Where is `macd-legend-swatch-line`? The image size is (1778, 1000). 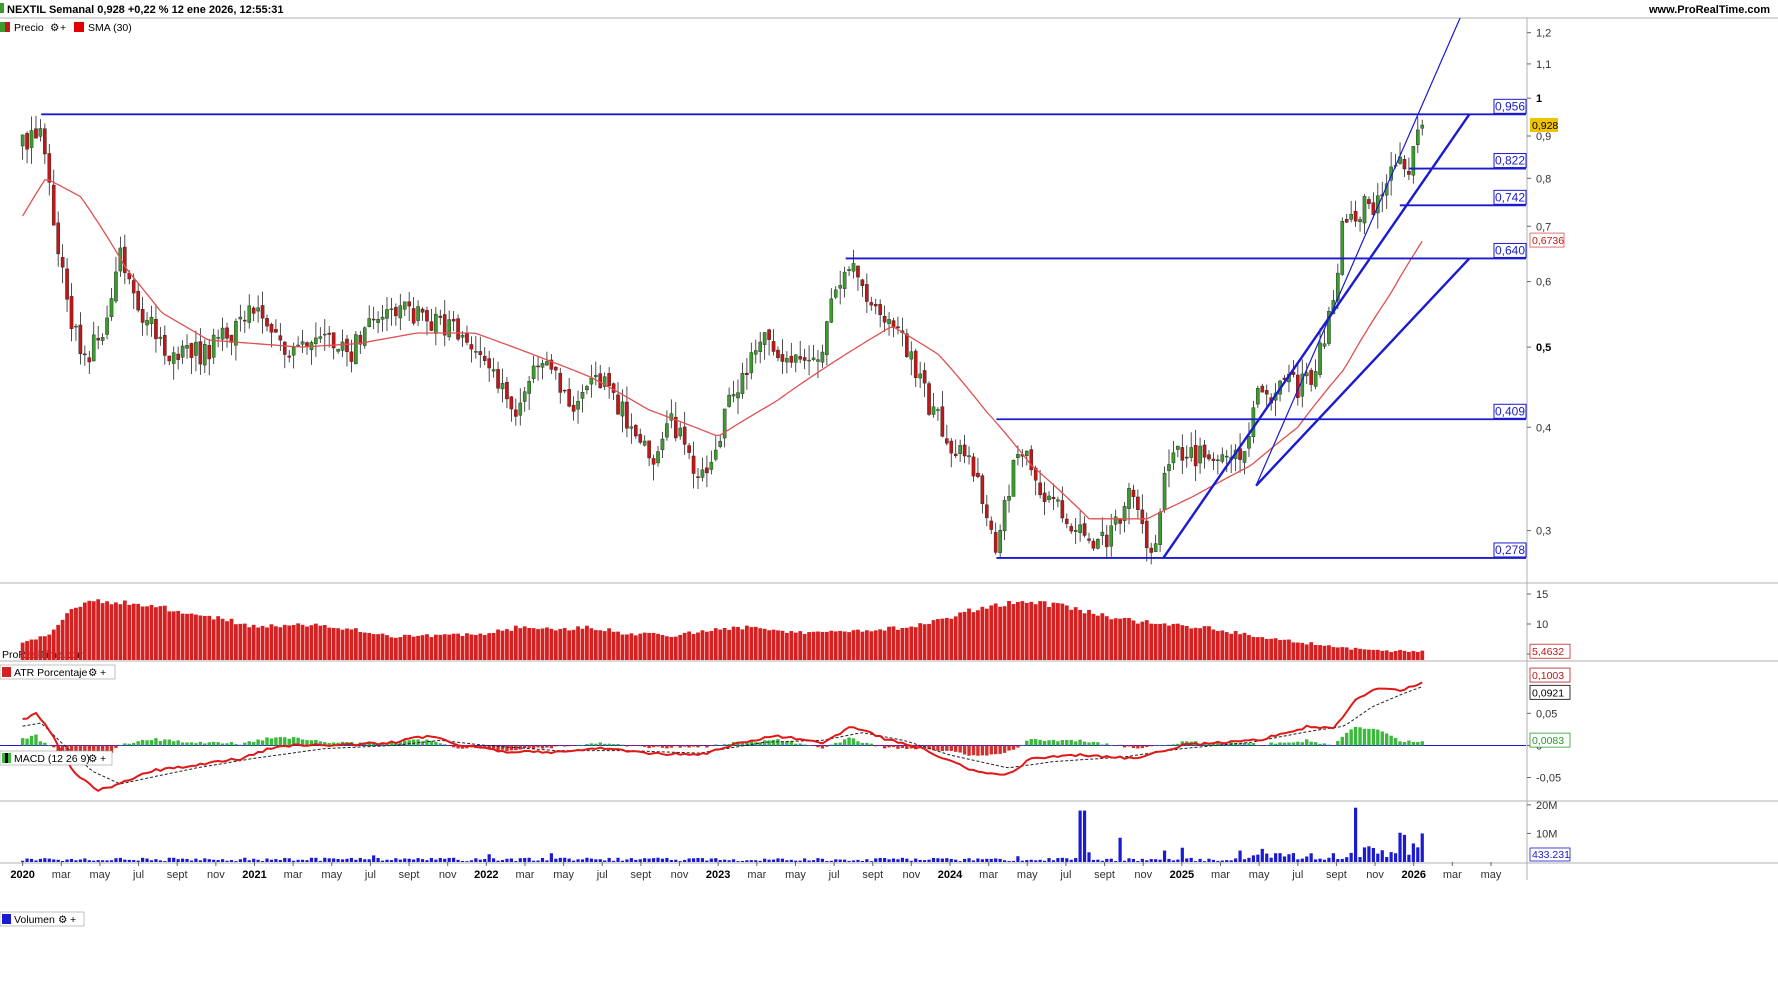 macd-legend-swatch-line is located at coordinates (6, 758).